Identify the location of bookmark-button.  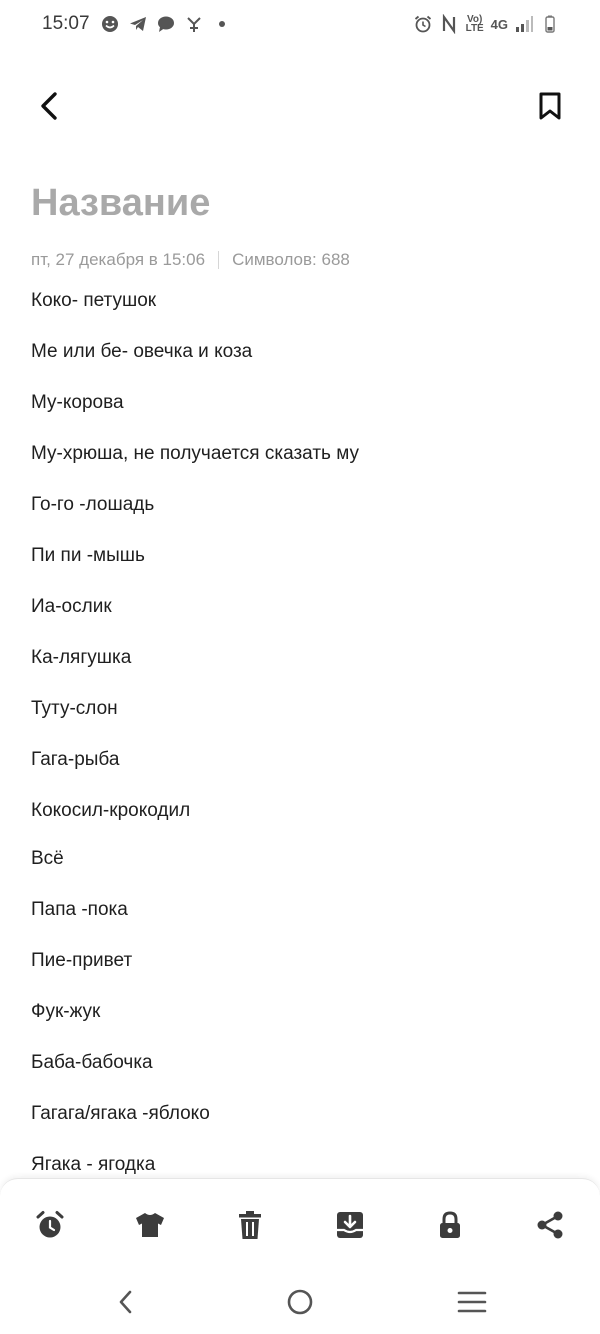
(550, 106).